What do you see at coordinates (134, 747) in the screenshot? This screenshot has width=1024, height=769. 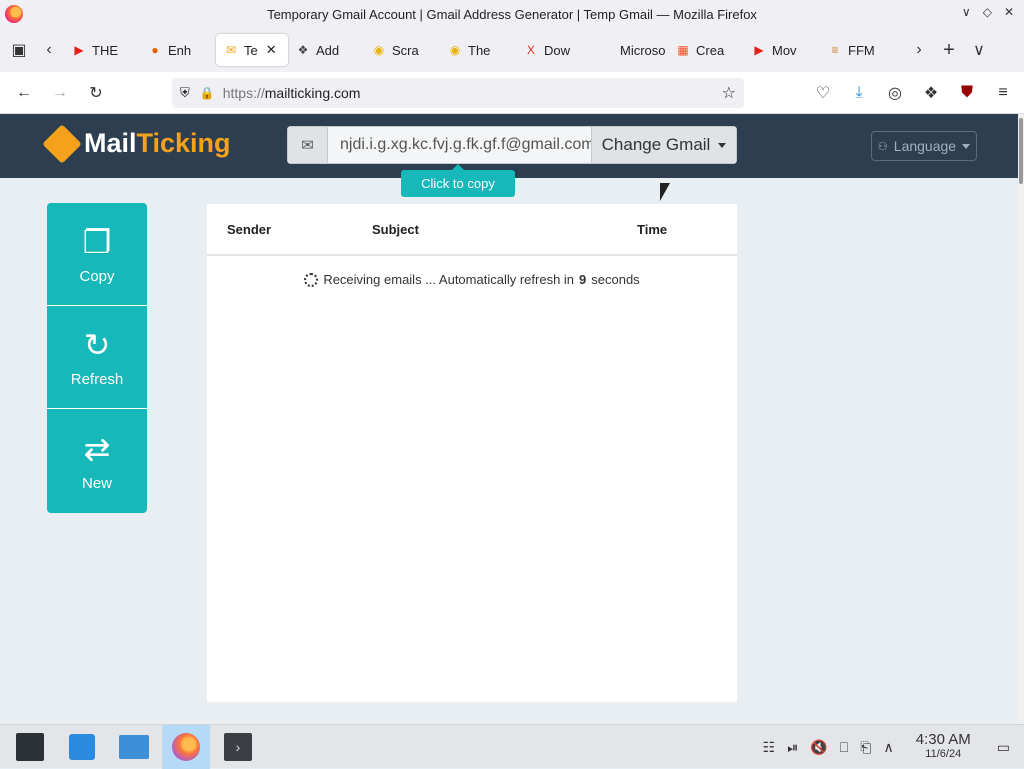 I see `file-manager-icon` at bounding box center [134, 747].